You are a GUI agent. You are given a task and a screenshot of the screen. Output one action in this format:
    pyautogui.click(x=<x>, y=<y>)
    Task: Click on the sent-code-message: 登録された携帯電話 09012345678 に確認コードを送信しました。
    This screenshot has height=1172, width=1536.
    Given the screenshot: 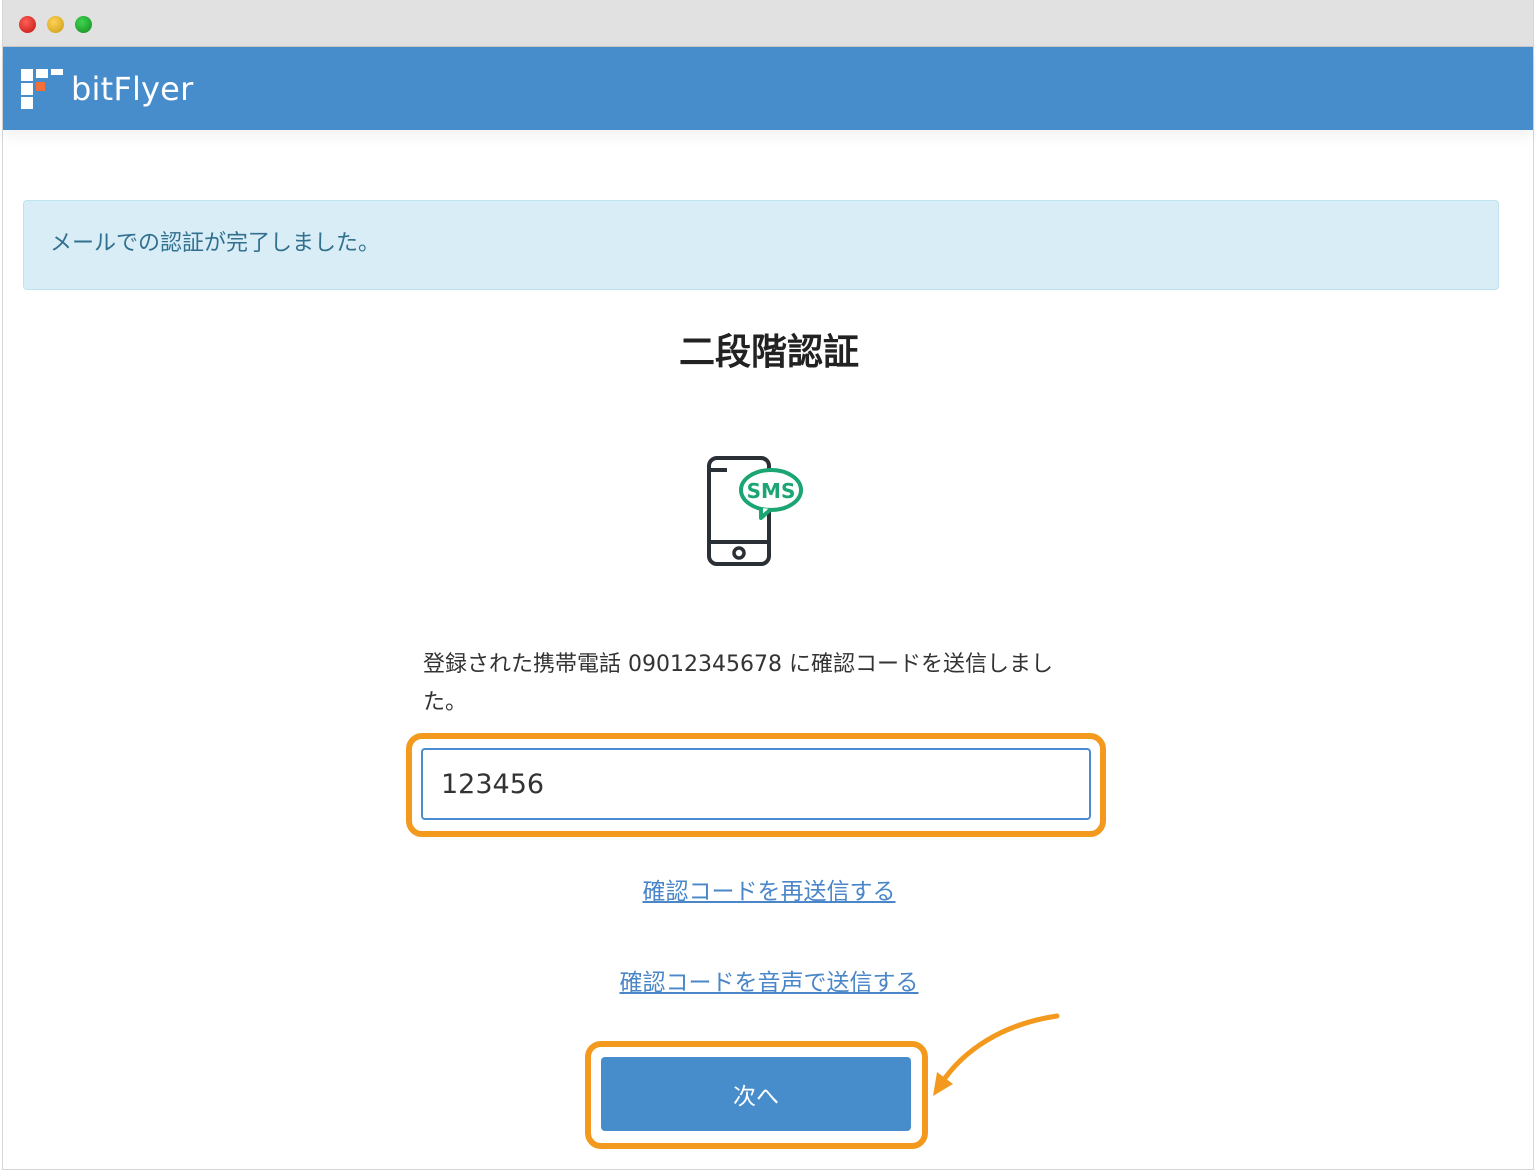 What is the action you would take?
    pyautogui.click(x=738, y=683)
    